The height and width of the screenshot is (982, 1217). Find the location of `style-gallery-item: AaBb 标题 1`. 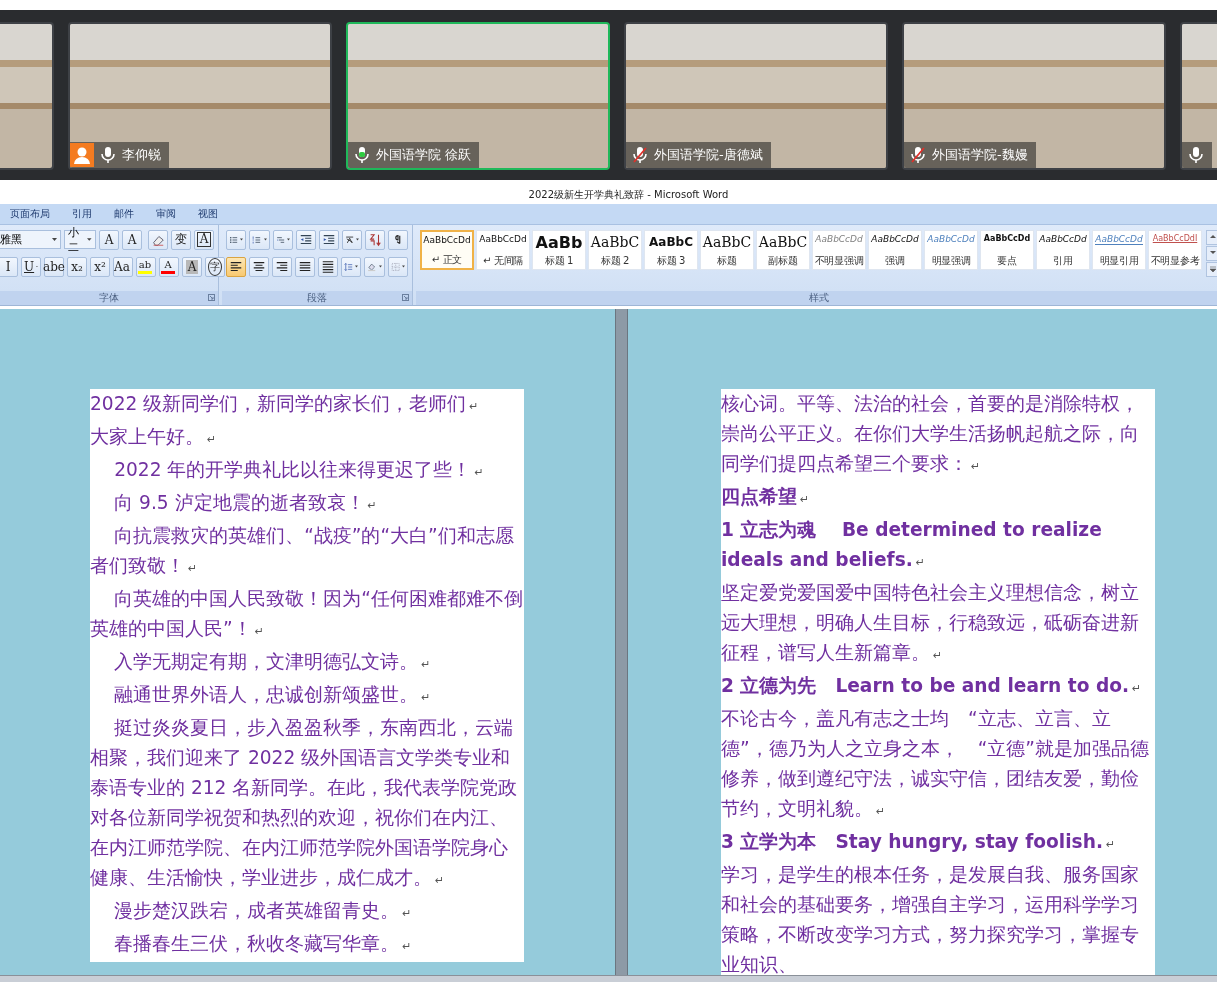

style-gallery-item: AaBb 标题 1 is located at coordinates (559, 250).